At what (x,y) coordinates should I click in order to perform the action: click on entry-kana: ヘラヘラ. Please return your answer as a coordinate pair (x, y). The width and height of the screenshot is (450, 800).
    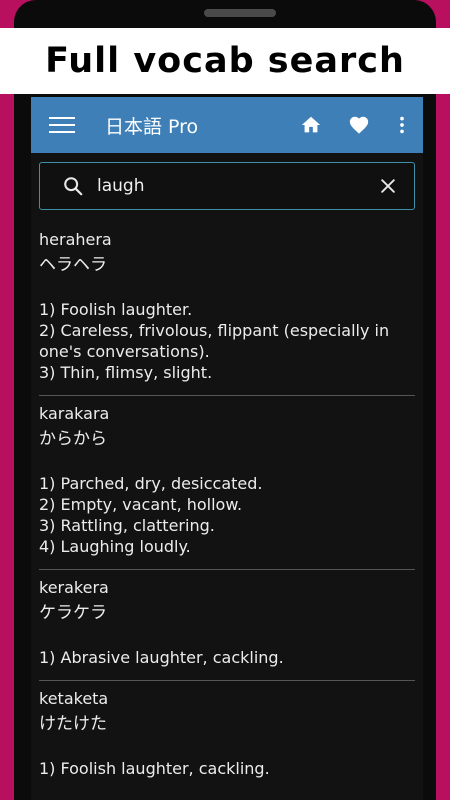
    Looking at the image, I should click on (73, 265).